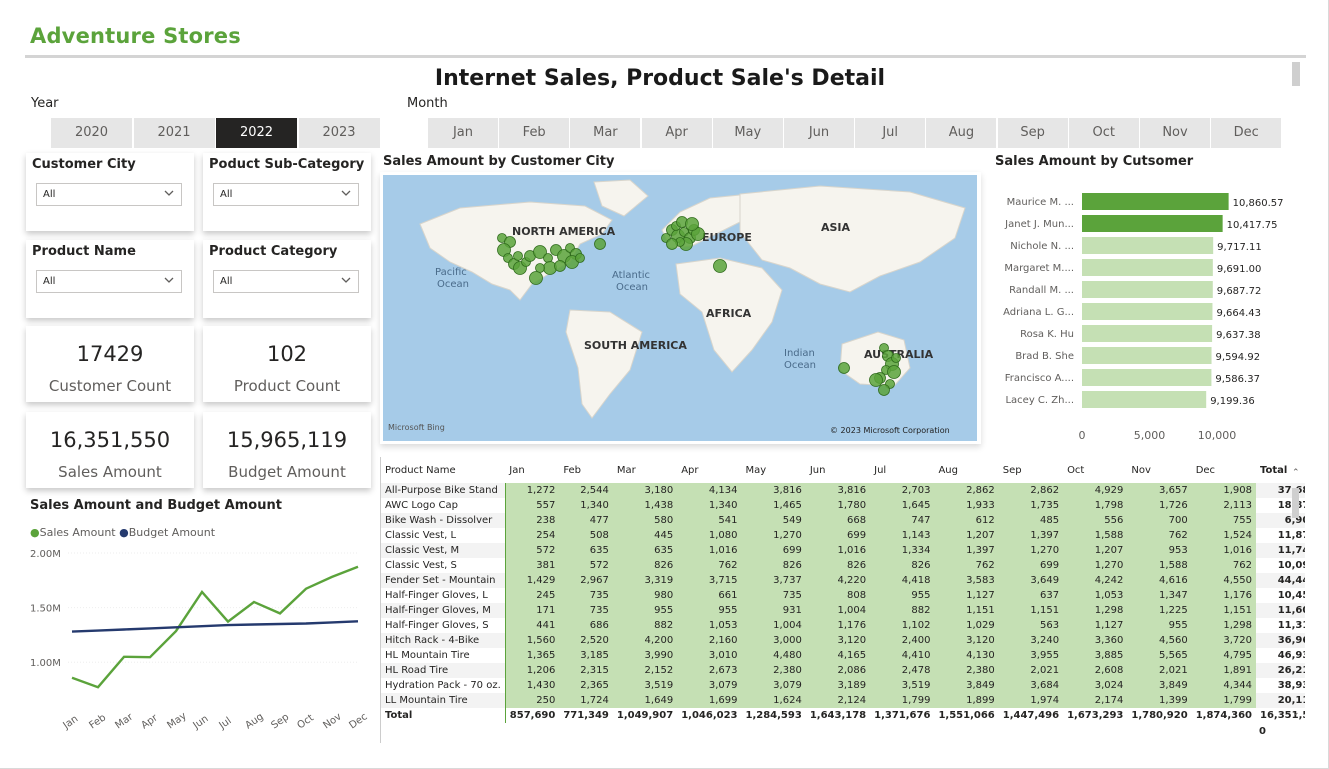 This screenshot has width=1329, height=769. I want to click on matrix-header: Aug, so click(966, 470).